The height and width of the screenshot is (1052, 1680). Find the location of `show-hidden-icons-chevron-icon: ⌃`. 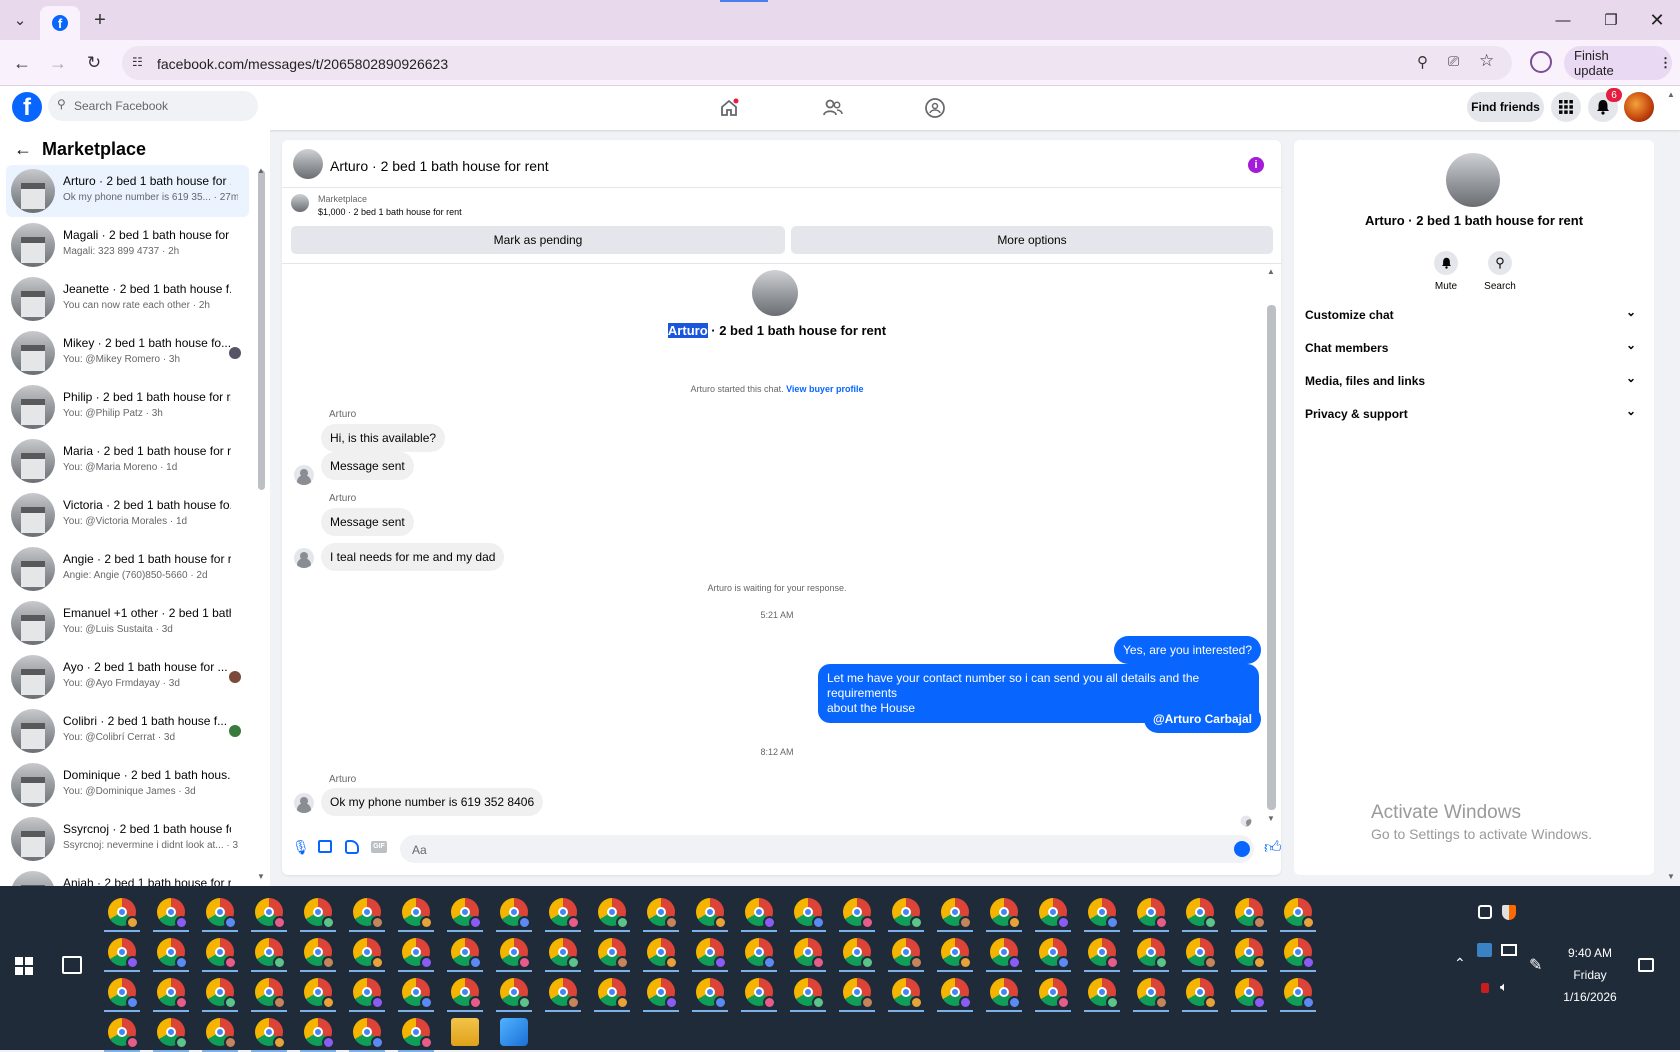

show-hidden-icons-chevron-icon: ⌃ is located at coordinates (1460, 963).